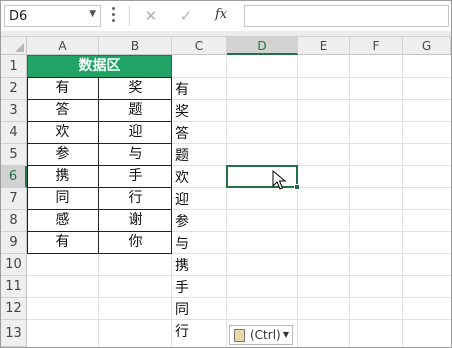 The width and height of the screenshot is (452, 348). I want to click on row-header-10: 10, so click(14, 265).